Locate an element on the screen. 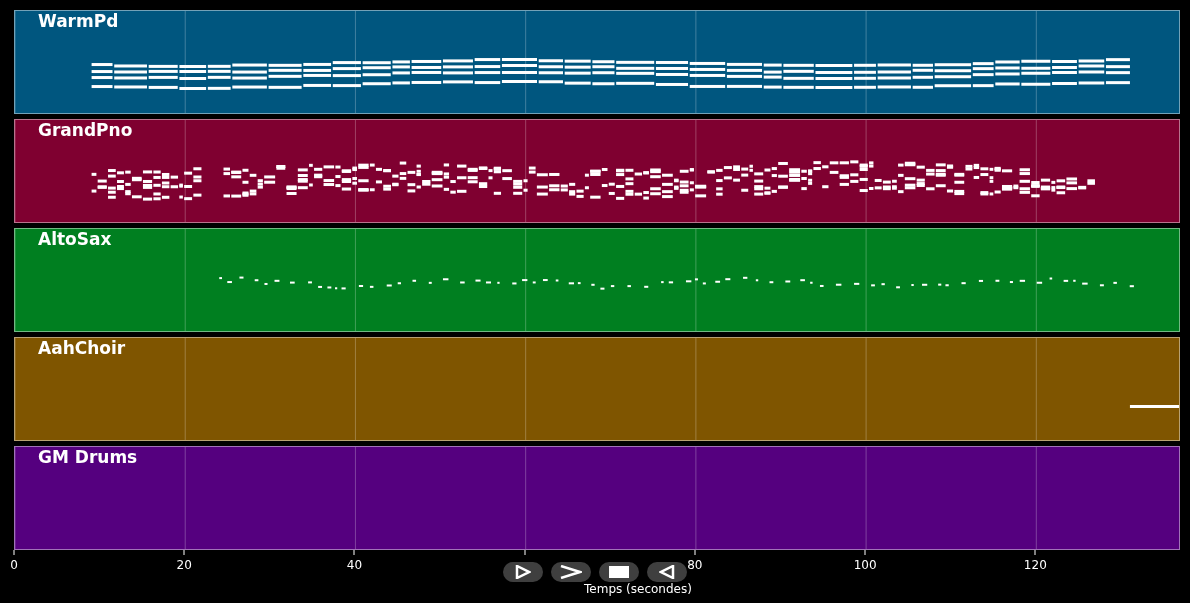  reverse-play-button is located at coordinates (667, 572).